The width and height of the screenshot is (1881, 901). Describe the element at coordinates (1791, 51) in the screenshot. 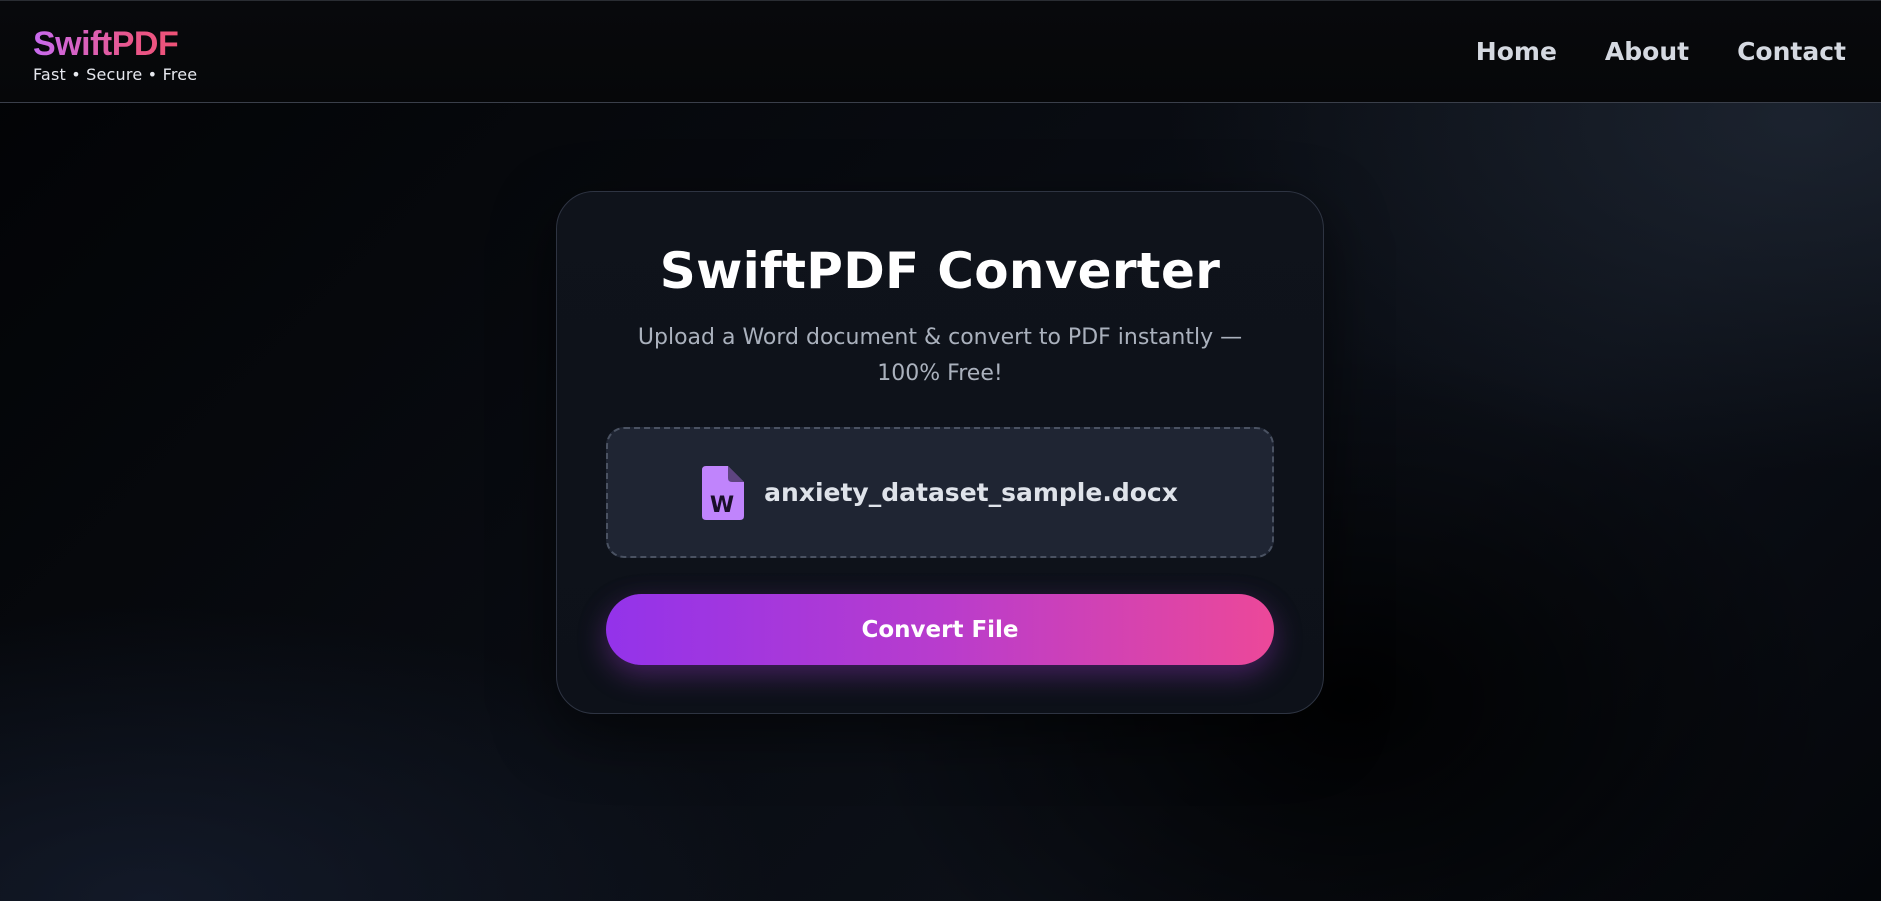

I see `nav-contact-link: Contact` at that location.